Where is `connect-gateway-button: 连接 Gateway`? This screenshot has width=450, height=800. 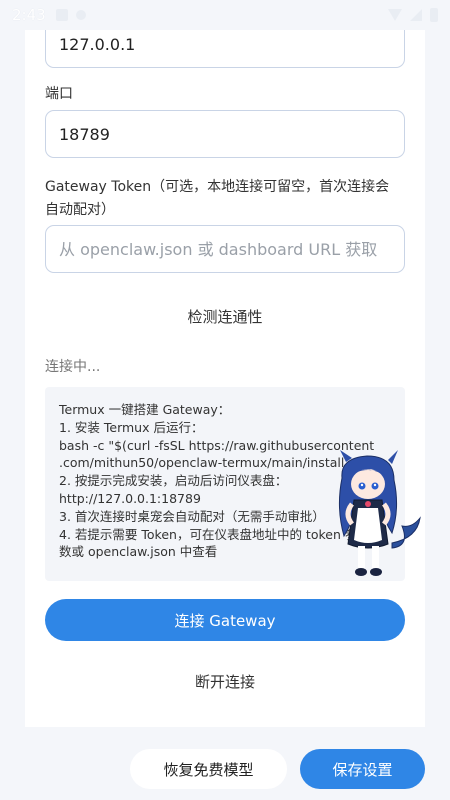
connect-gateway-button: 连接 Gateway is located at coordinates (225, 620).